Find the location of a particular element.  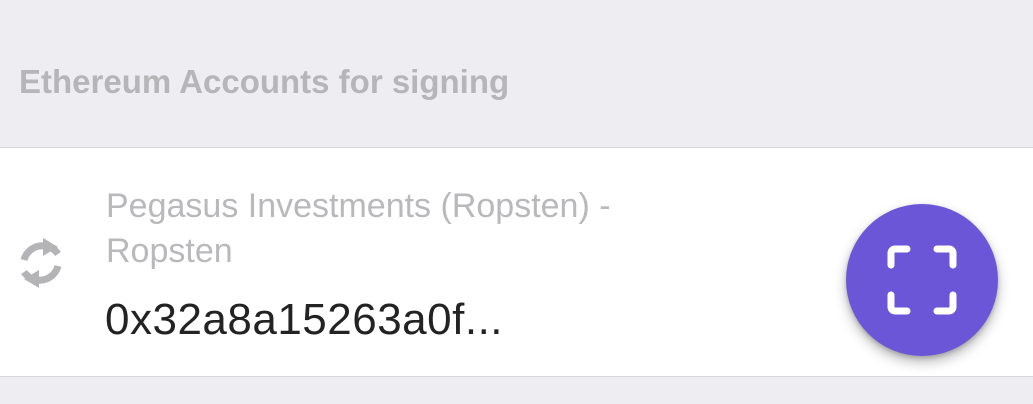

scan-qr-button is located at coordinates (922, 280).